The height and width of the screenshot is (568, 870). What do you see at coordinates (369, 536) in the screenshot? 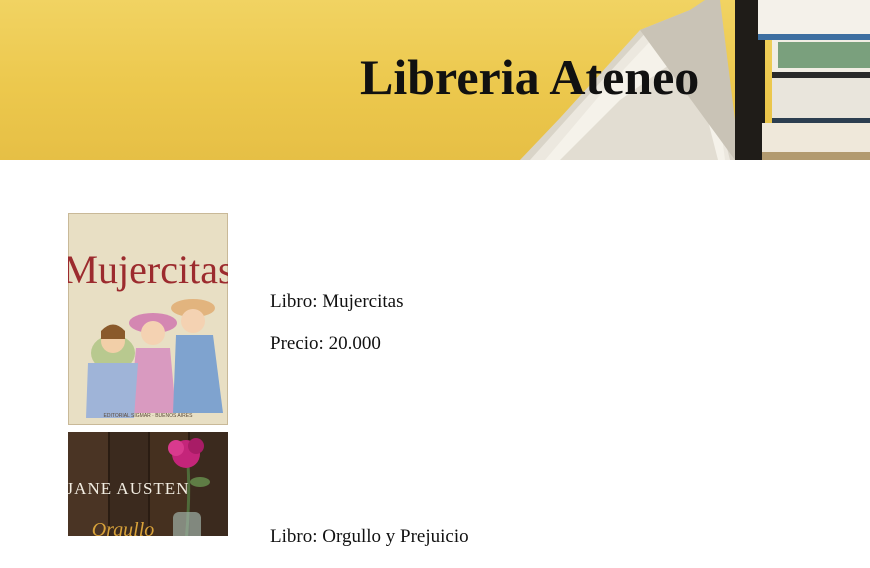
I see `book-name: Libro: Orgullo y Prejuicio` at bounding box center [369, 536].